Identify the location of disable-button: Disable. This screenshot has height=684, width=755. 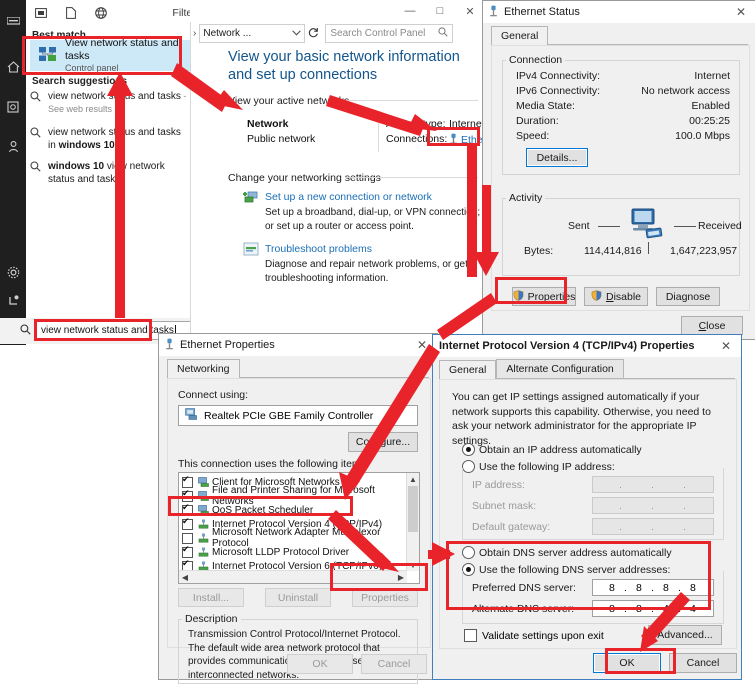
(616, 296).